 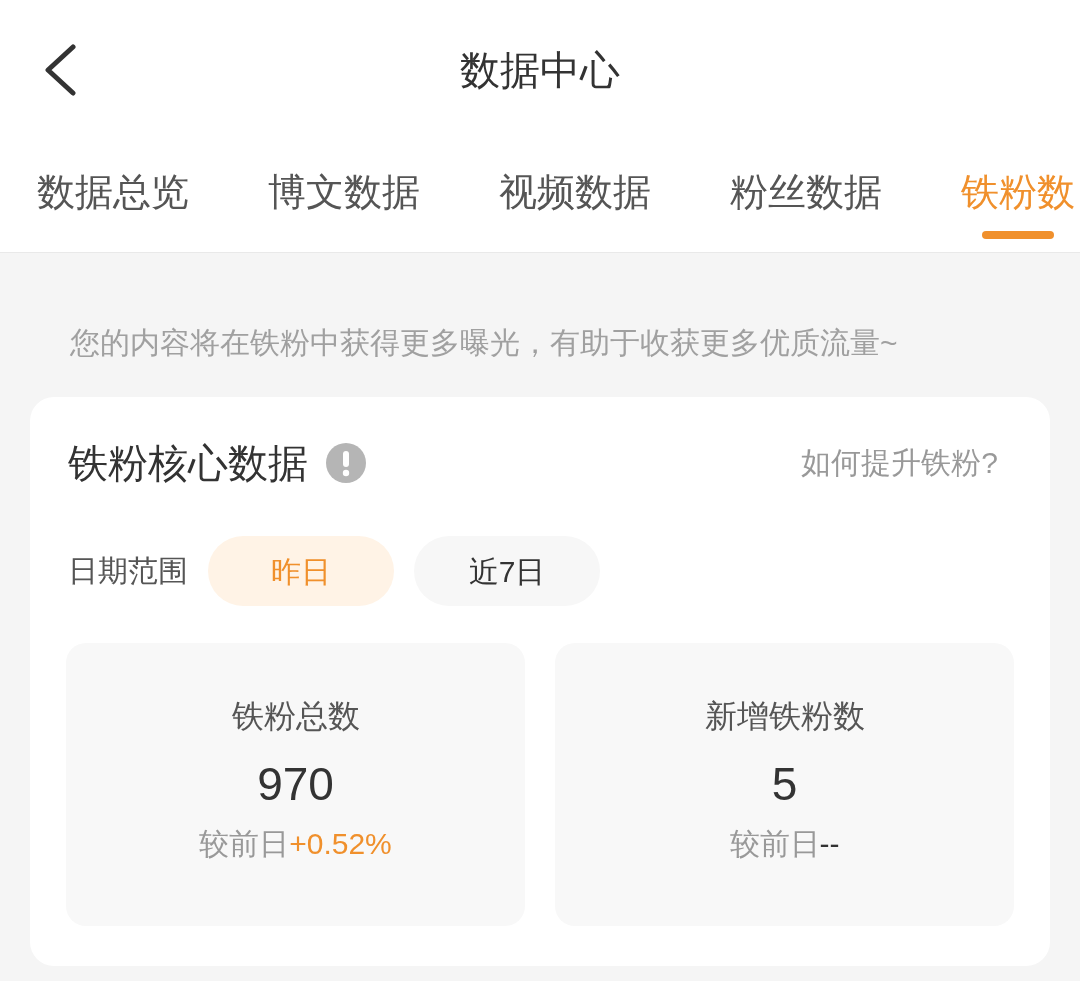 I want to click on back-chevron-icon, so click(x=60, y=70).